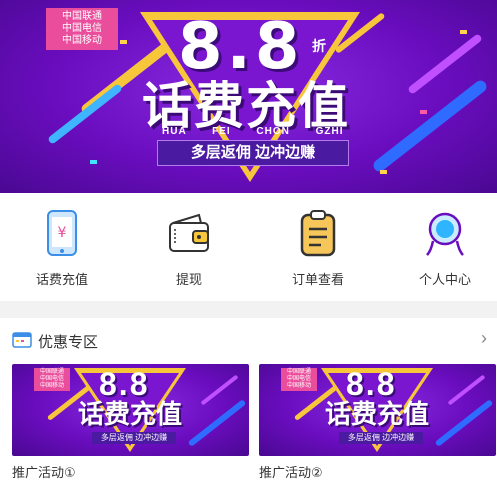  I want to click on quick-action-label: 提现, so click(188, 279).